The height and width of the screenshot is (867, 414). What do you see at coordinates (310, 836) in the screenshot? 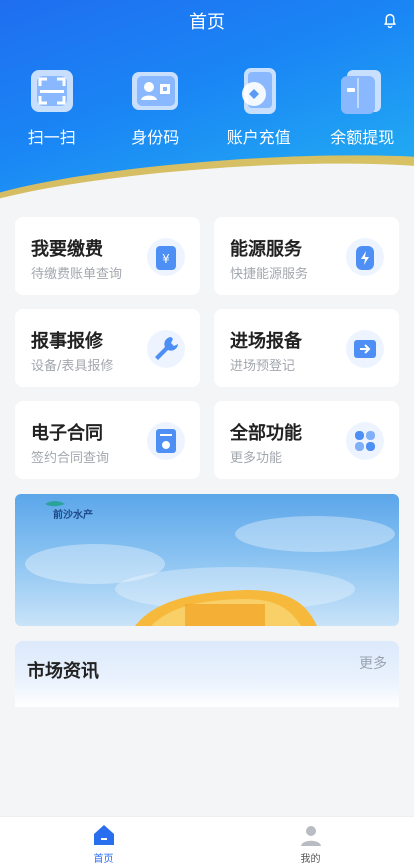
I see `profile-icon` at bounding box center [310, 836].